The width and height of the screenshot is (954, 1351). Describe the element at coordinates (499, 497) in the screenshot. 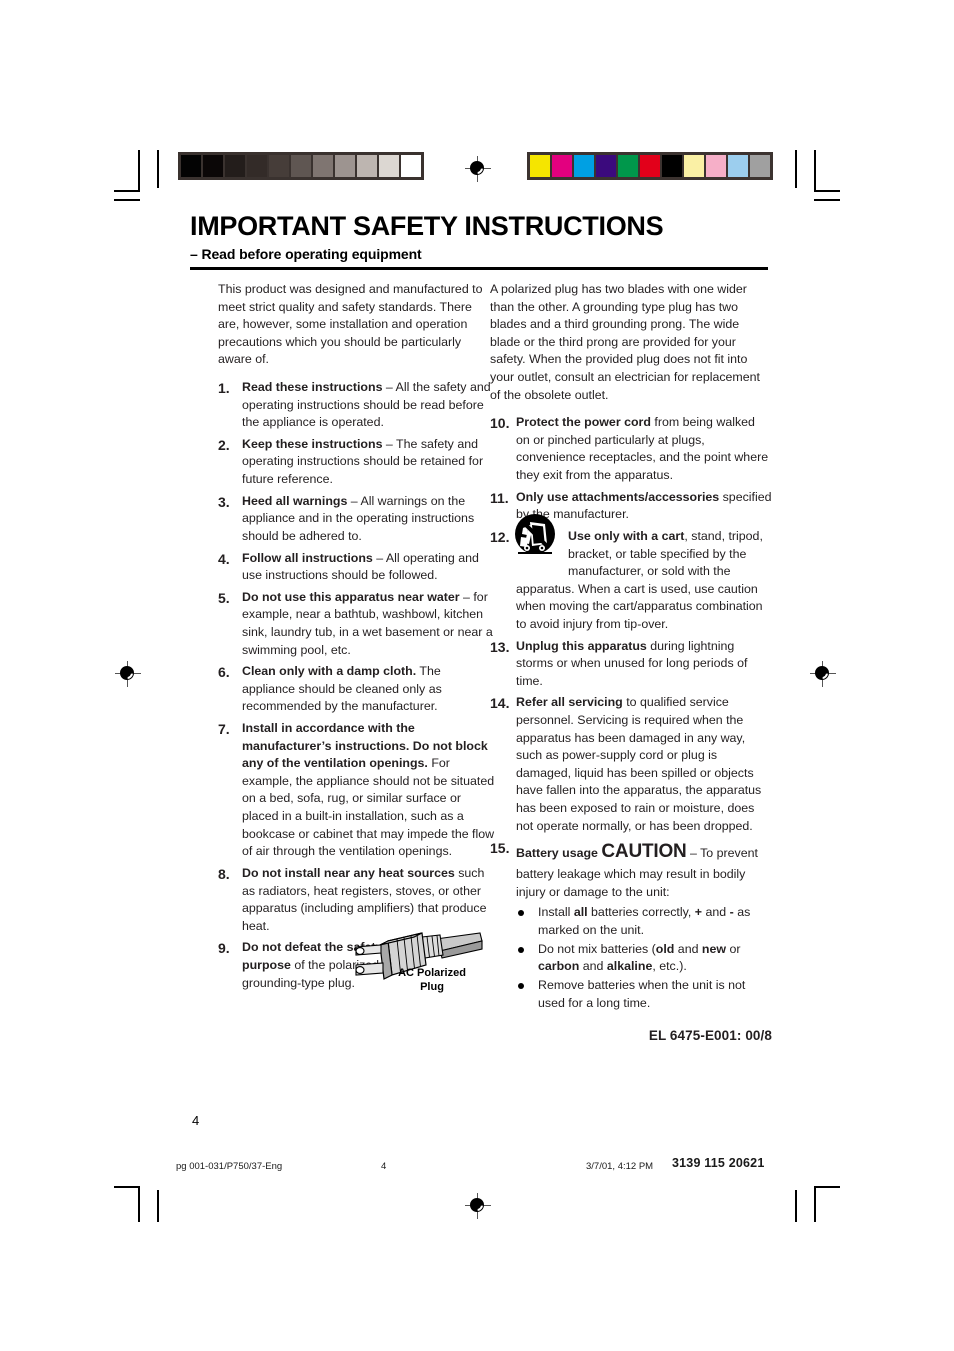

I see `item-number: 11.` at that location.